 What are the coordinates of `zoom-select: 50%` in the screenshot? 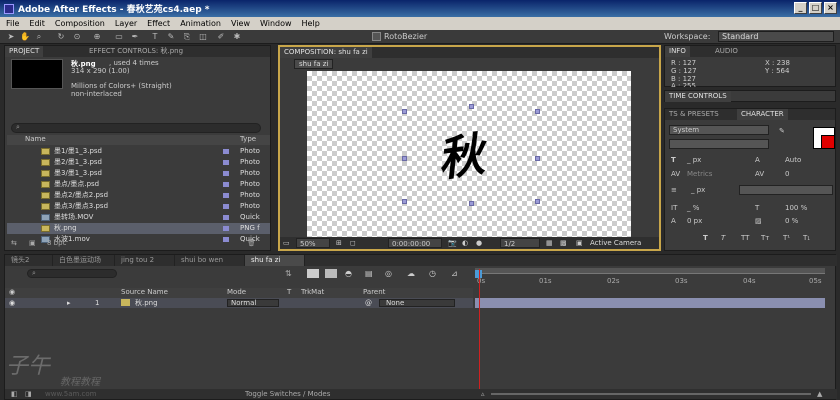 It's located at (313, 243).